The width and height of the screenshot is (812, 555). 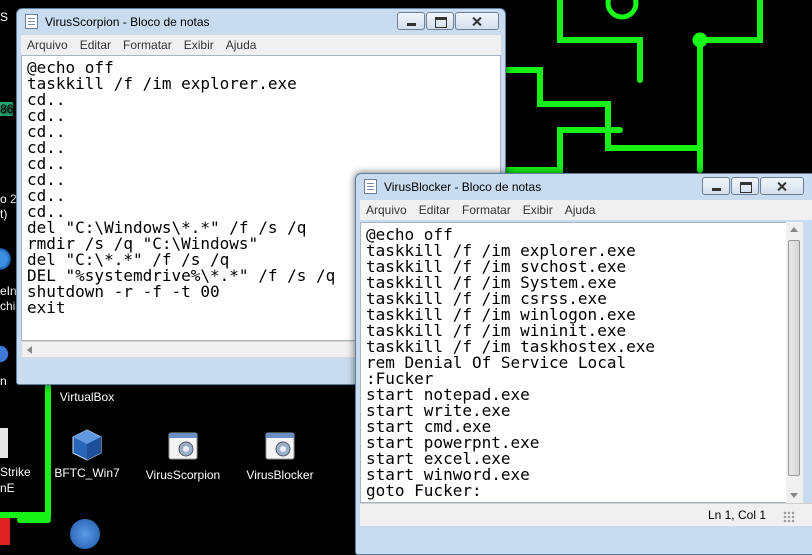 I want to click on status-bar: Ln 1, Col 1, so click(x=586, y=514).